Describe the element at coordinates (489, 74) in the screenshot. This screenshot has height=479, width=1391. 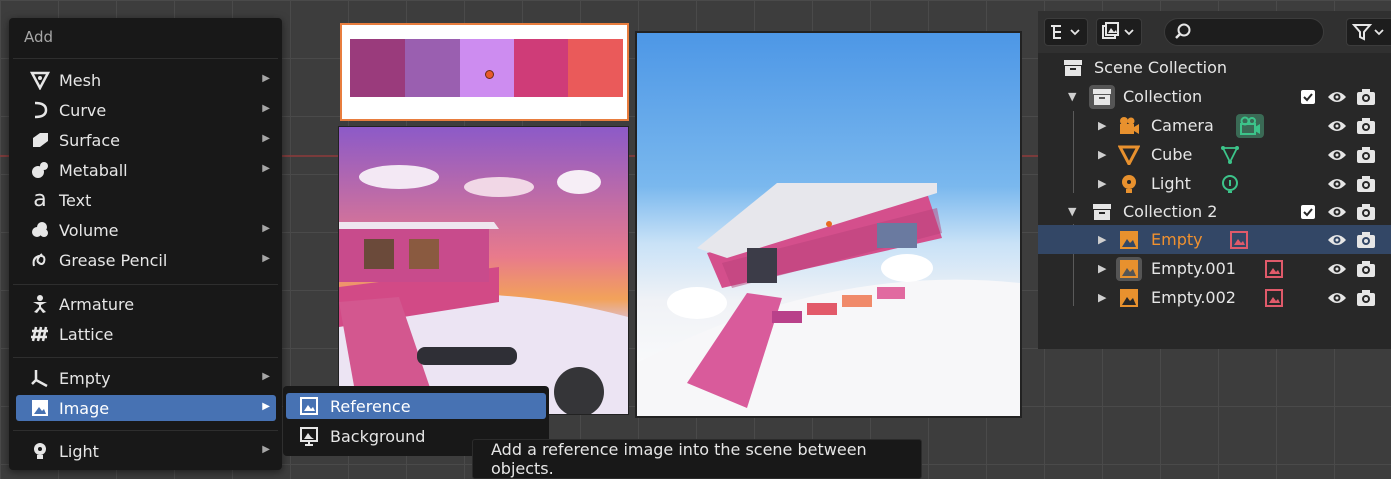
I see `object-origin-dot` at that location.